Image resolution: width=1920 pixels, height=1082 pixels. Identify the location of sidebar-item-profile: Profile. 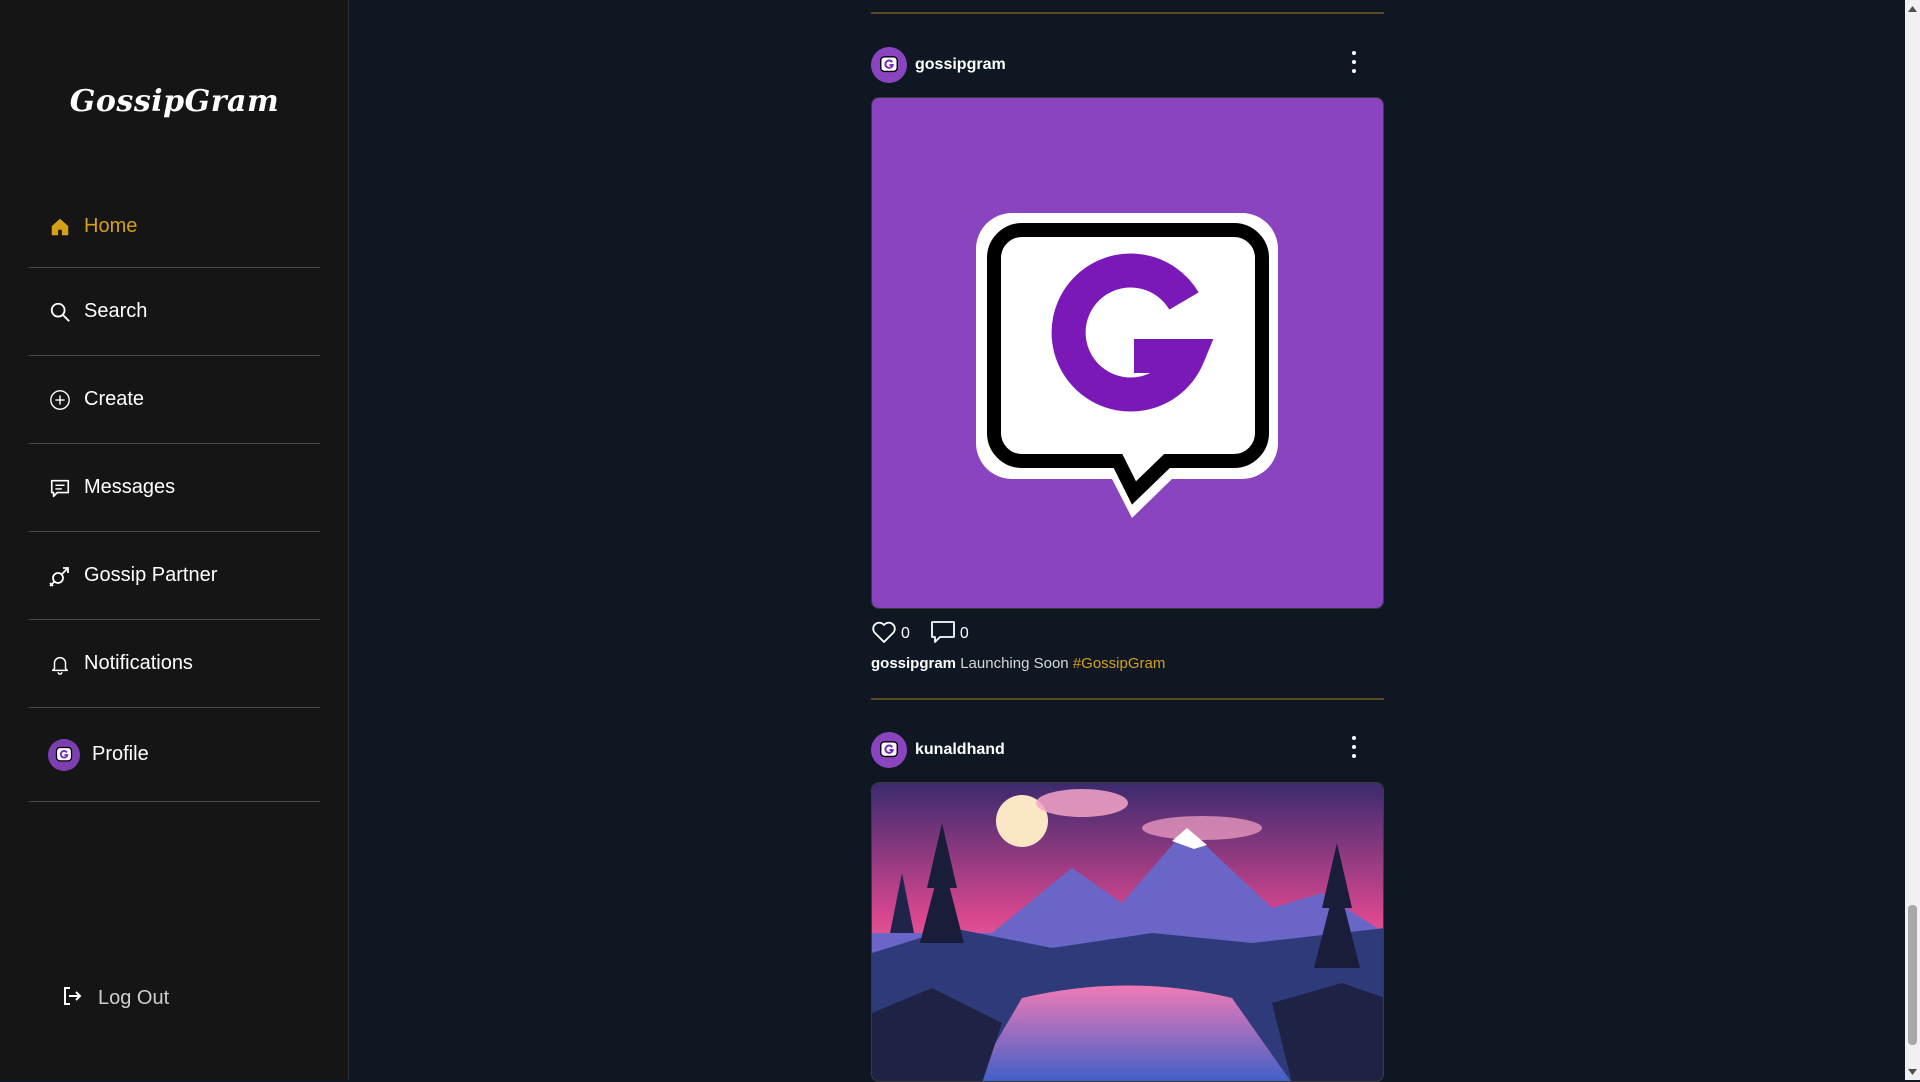
(174, 755).